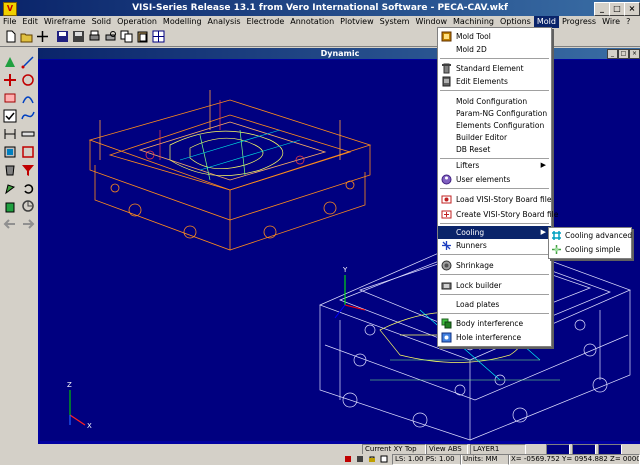 The height and width of the screenshot is (465, 640). I want to click on delete-icon, so click(10, 170).